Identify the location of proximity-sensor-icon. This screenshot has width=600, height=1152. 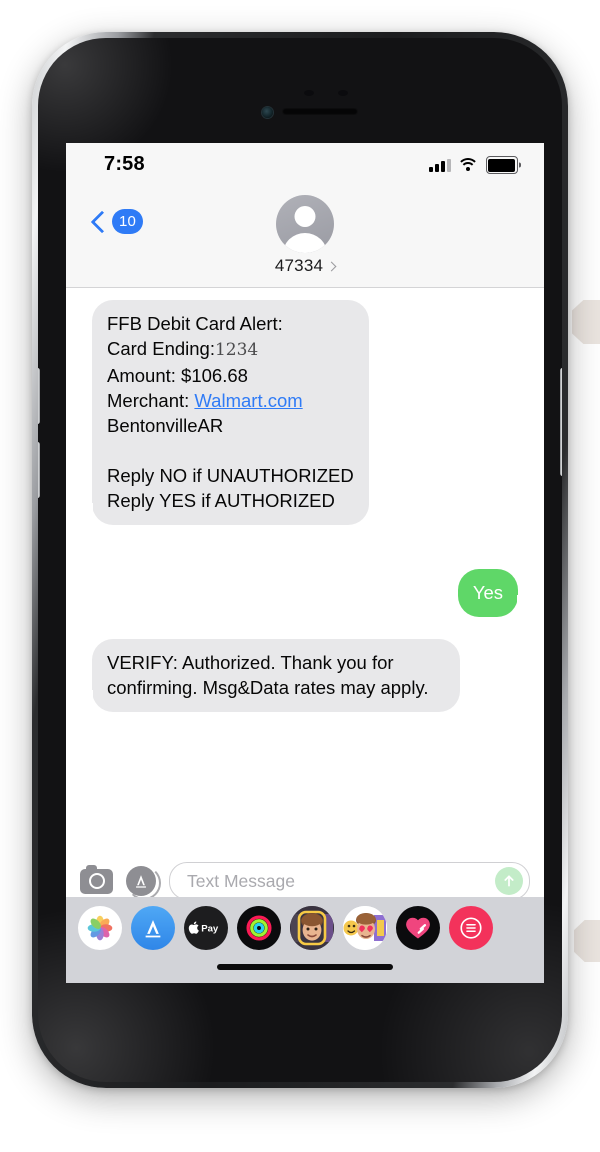
(309, 93).